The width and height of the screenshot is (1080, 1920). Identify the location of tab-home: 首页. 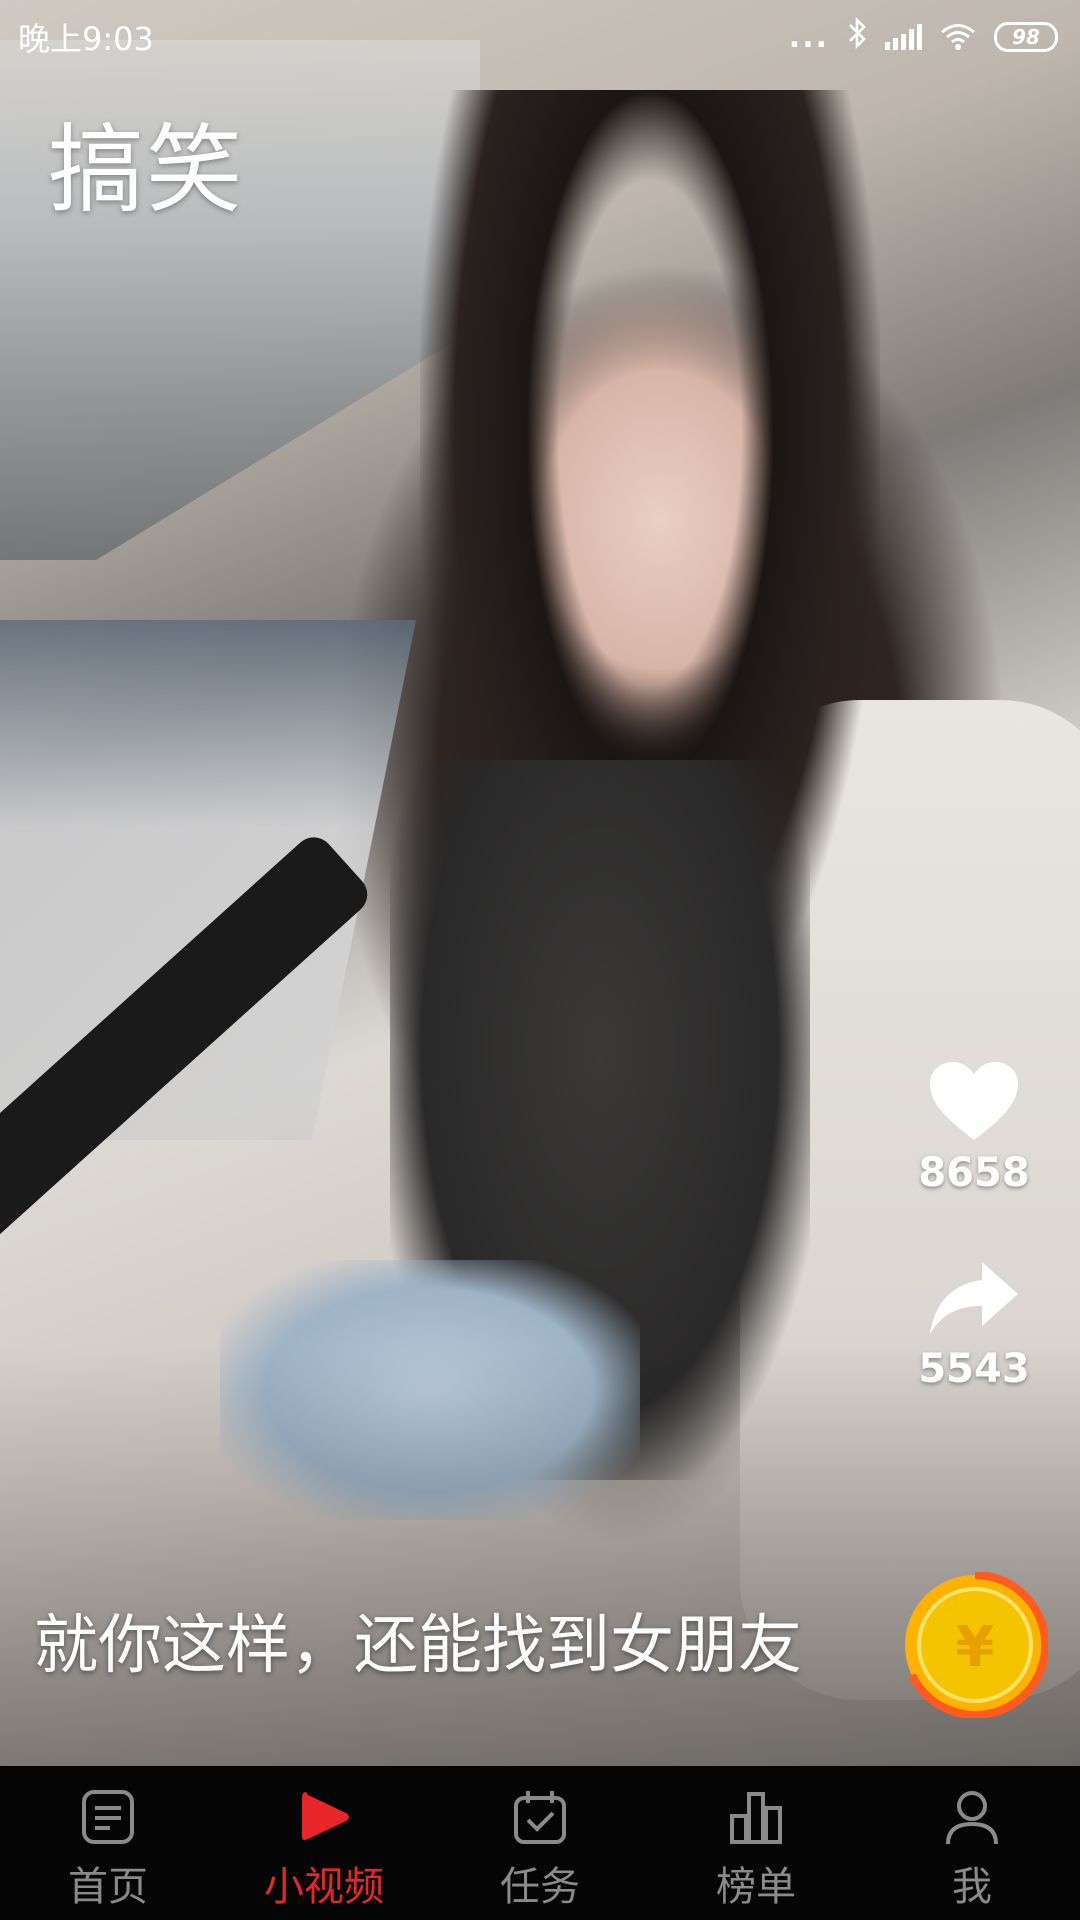
(108, 1843).